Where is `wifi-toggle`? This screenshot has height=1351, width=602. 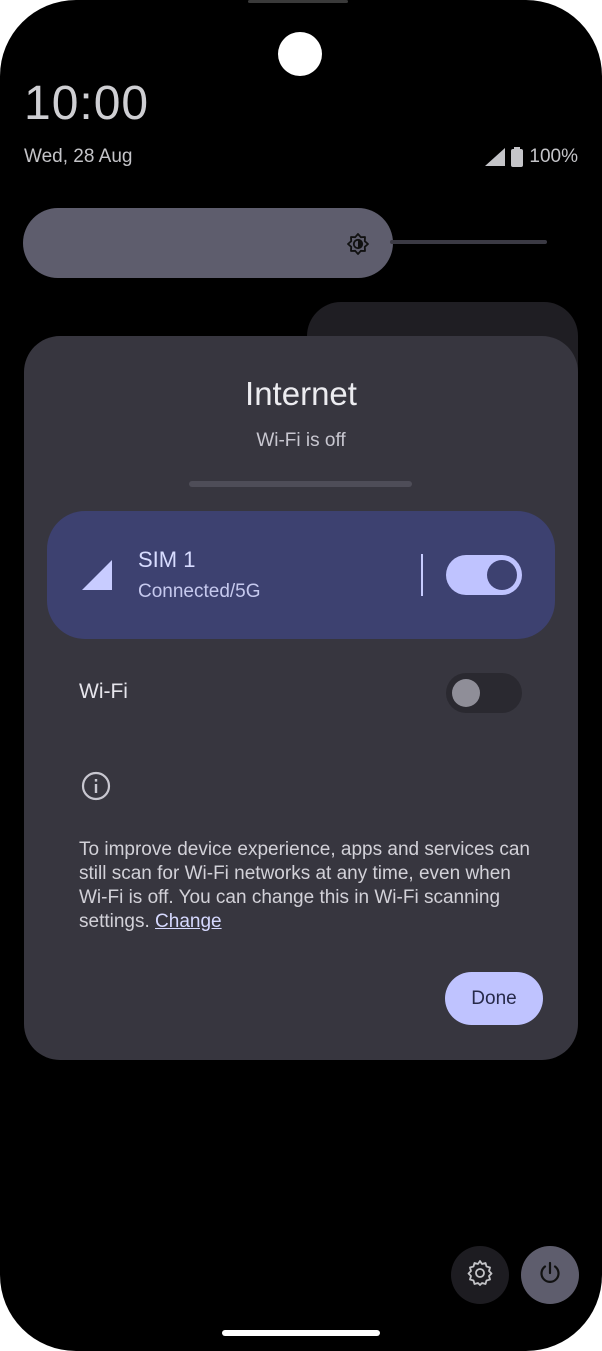
wifi-toggle is located at coordinates (484, 693).